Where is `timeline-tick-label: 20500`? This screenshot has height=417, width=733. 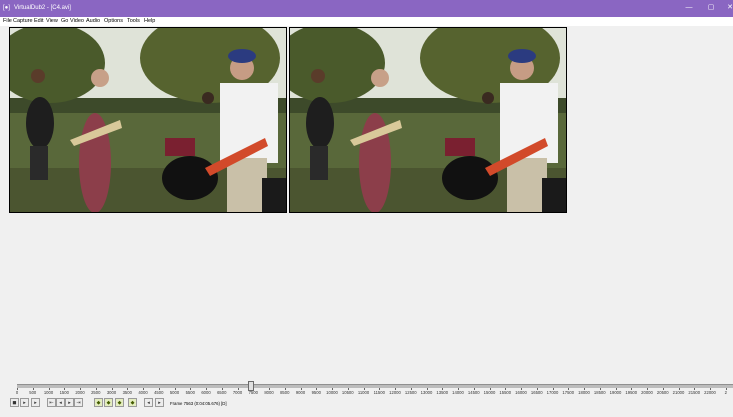
timeline-tick-label: 20500 is located at coordinates (662, 392).